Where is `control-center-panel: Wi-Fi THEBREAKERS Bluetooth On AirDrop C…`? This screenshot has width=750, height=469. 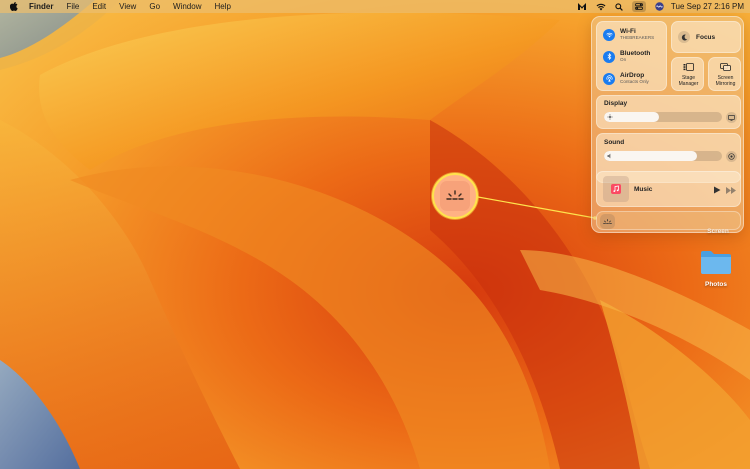
control-center-panel: Wi-Fi THEBREAKERS Bluetooth On AirDrop C… is located at coordinates (667, 124).